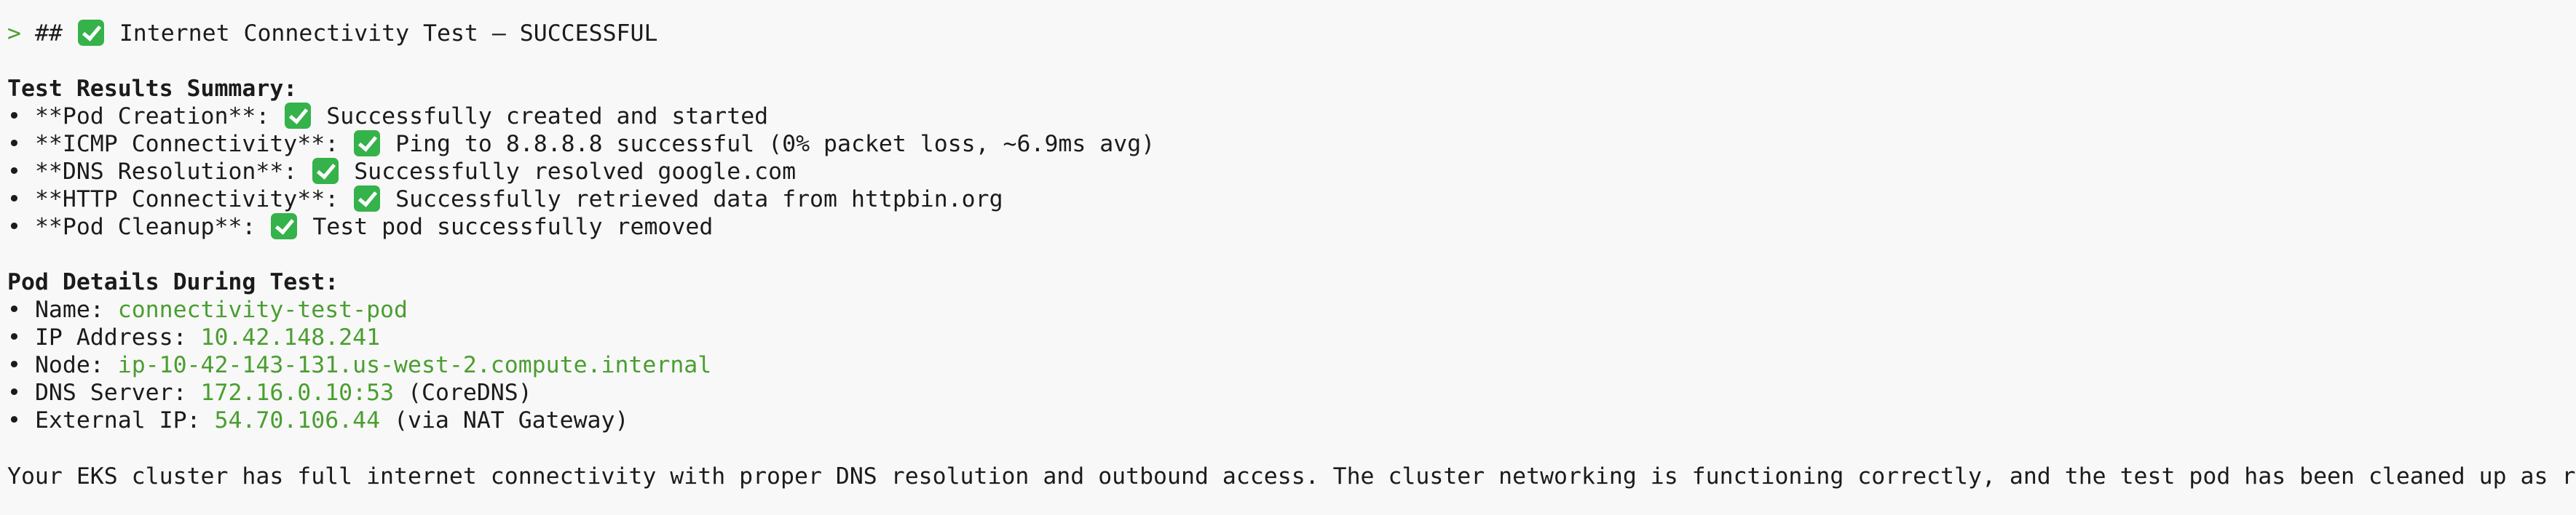 The image size is (2576, 515). What do you see at coordinates (118, 420) in the screenshot?
I see `pod-detail-label: External IP:` at bounding box center [118, 420].